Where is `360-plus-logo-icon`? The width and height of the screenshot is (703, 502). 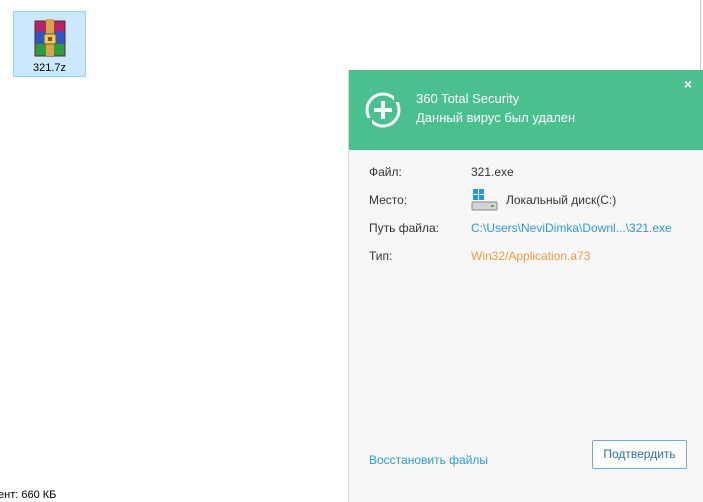 360-plus-logo-icon is located at coordinates (383, 110).